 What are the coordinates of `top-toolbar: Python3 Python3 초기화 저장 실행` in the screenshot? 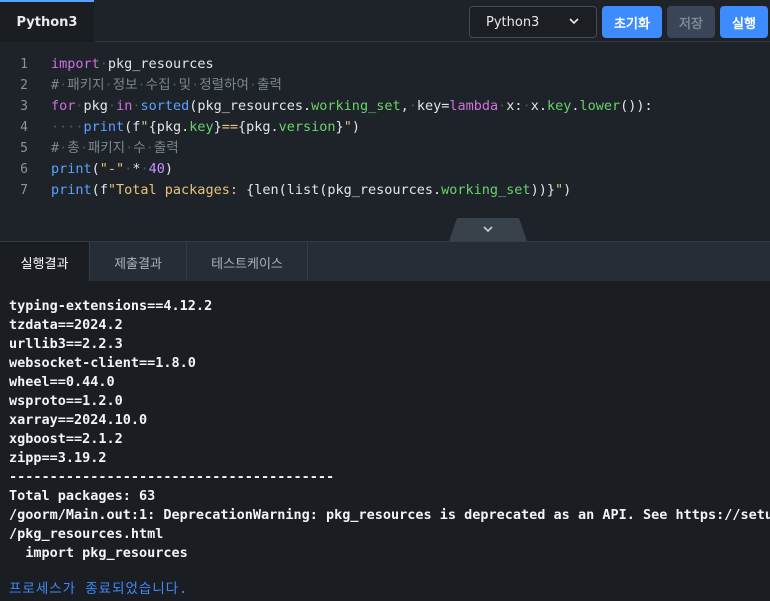 It's located at (385, 21).